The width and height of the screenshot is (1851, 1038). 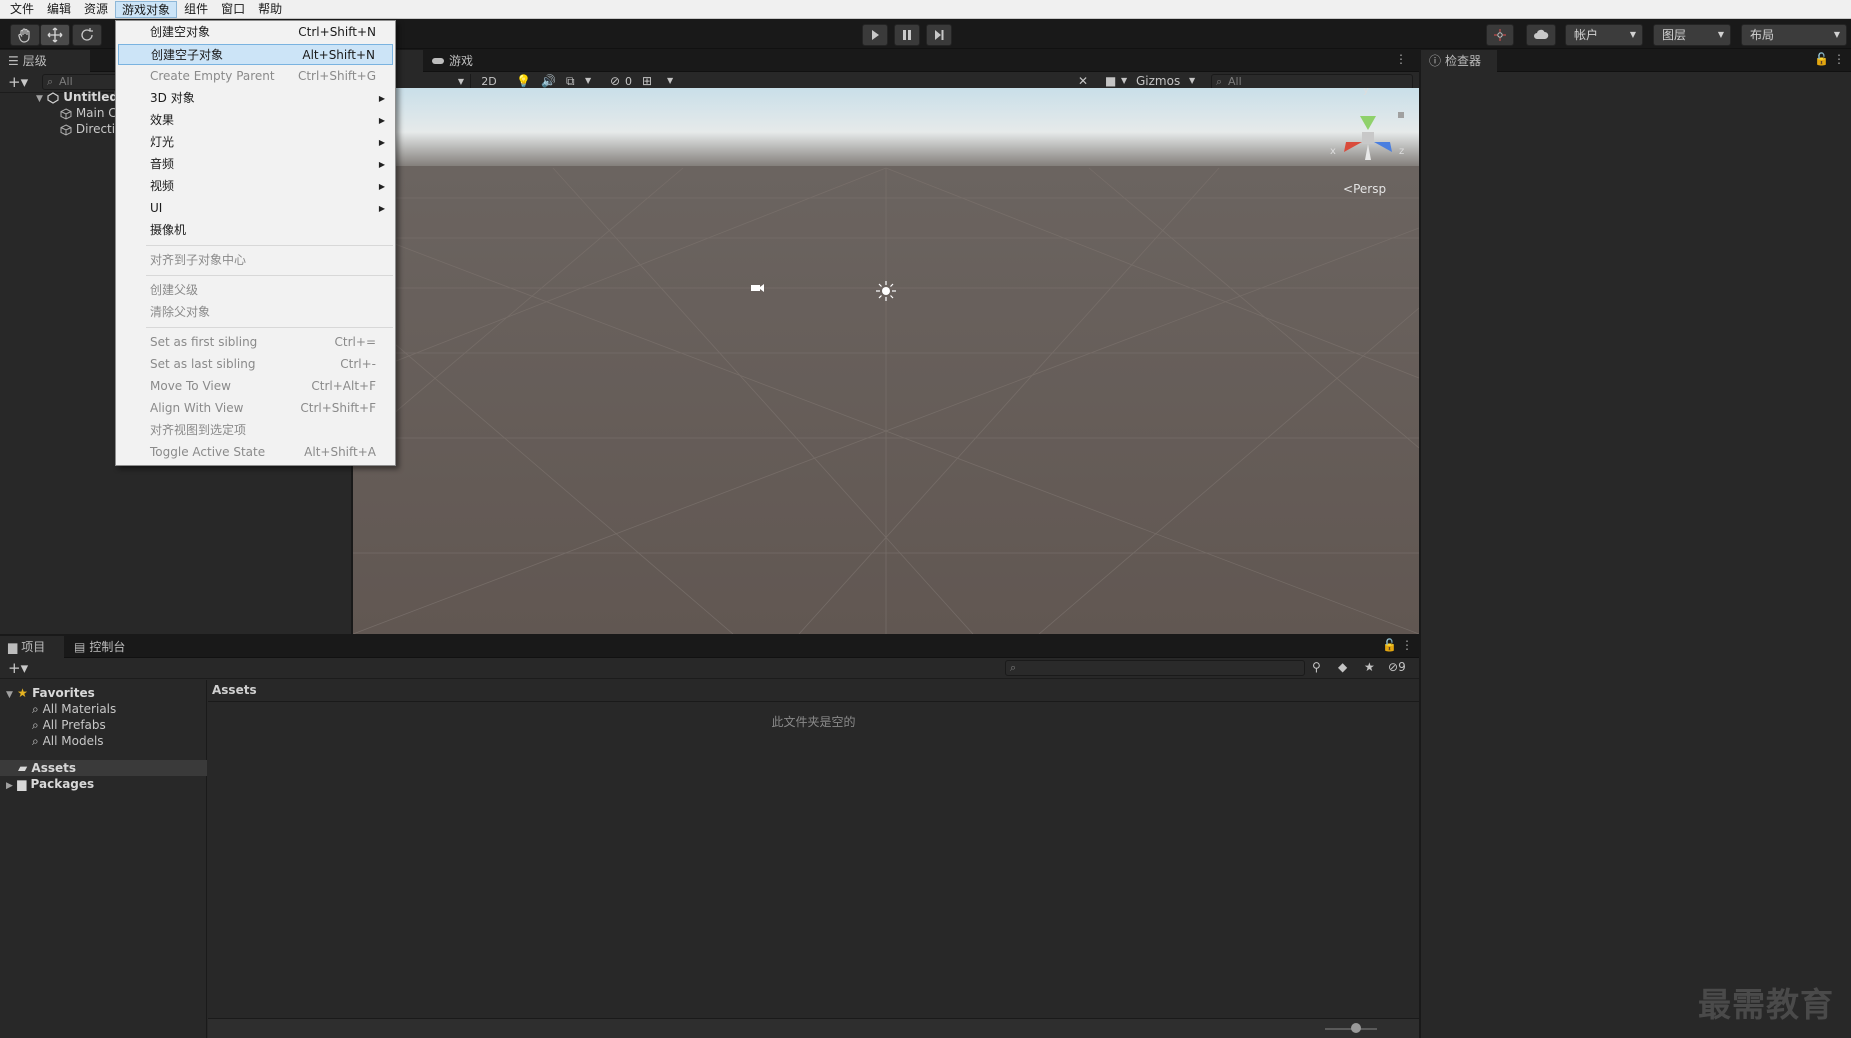 What do you see at coordinates (255, 452) in the screenshot?
I see `menu-item-toggle-active-state: Toggle Active State Alt+Shift+A` at bounding box center [255, 452].